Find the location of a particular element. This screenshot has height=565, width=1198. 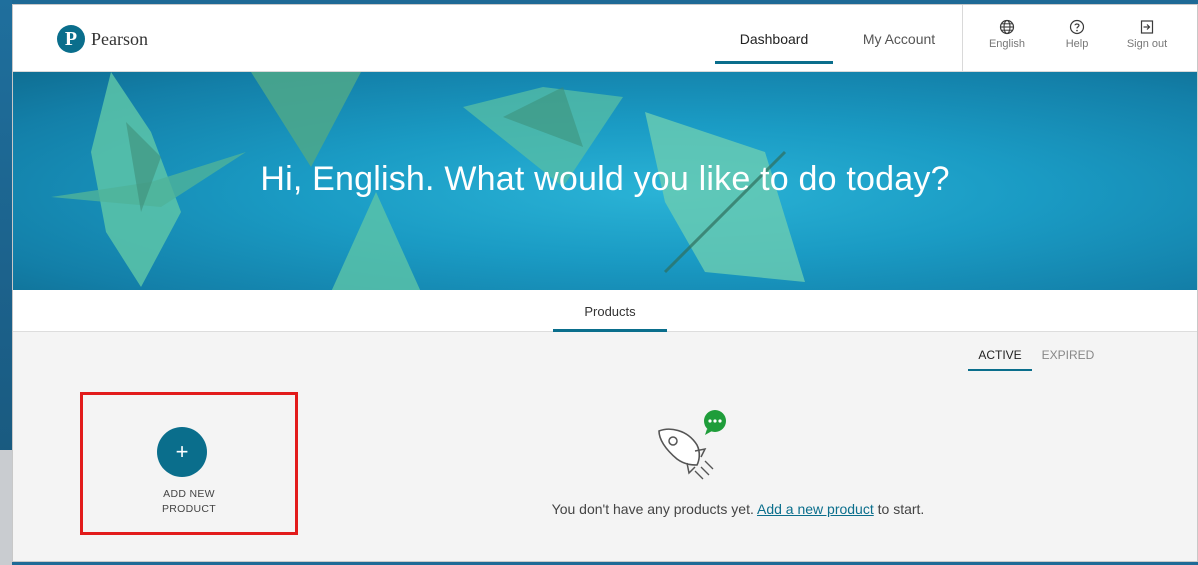

add-new-product-link: Add a new product is located at coordinates (815, 509).